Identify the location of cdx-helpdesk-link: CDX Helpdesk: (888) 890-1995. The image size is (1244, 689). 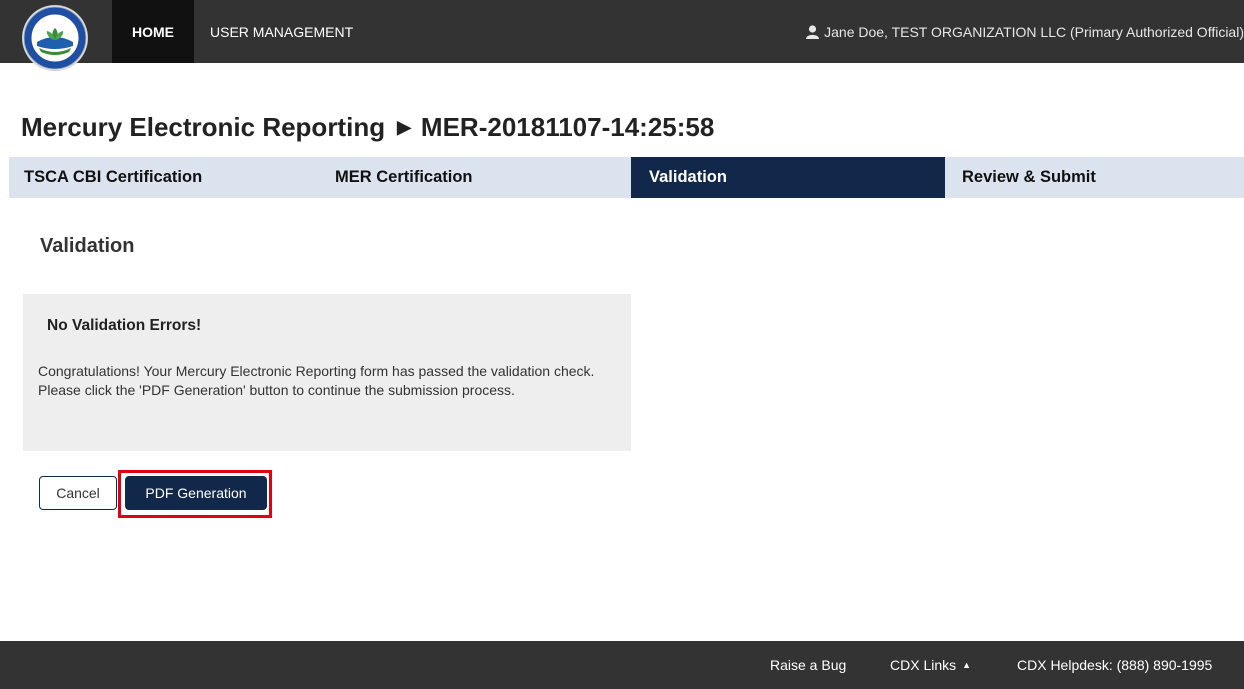
(1114, 665).